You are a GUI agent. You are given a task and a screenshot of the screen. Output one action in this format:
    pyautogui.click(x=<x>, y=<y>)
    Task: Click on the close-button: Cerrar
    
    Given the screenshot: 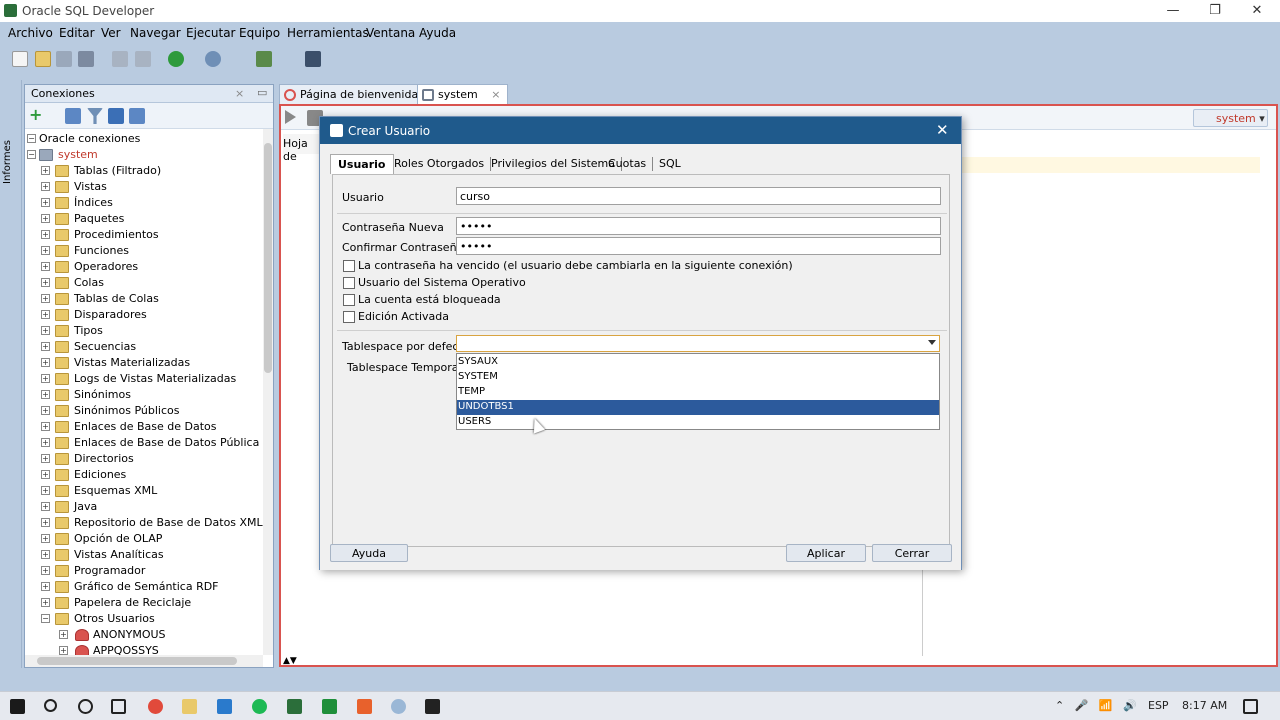 What is the action you would take?
    pyautogui.click(x=912, y=553)
    